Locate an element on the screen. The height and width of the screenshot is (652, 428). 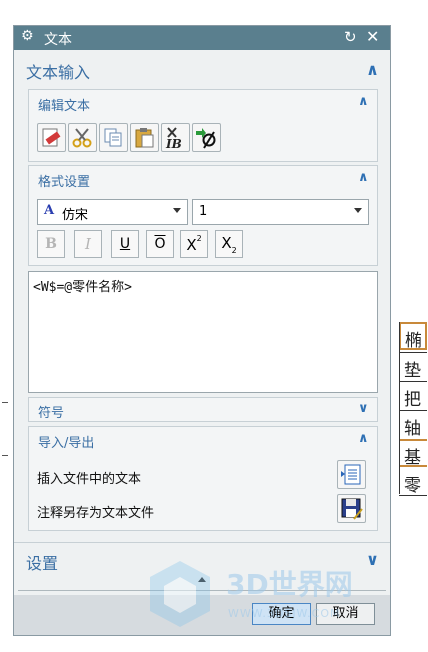
ok-button: 确定 is located at coordinates (281, 614).